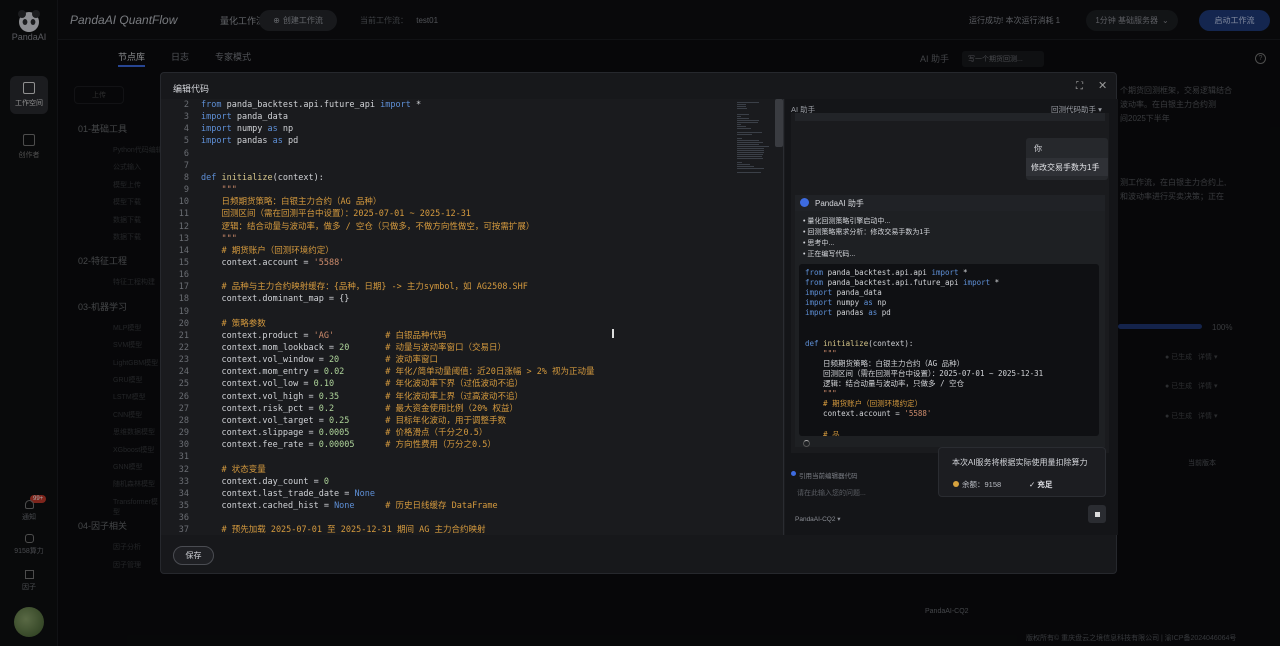  I want to click on code-token: *, so click(965, 272).